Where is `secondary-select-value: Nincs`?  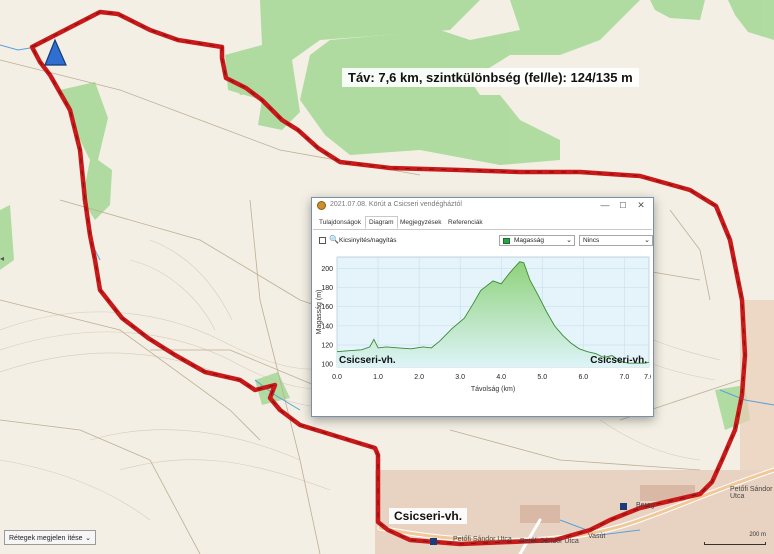 secondary-select-value: Nincs is located at coordinates (591, 240).